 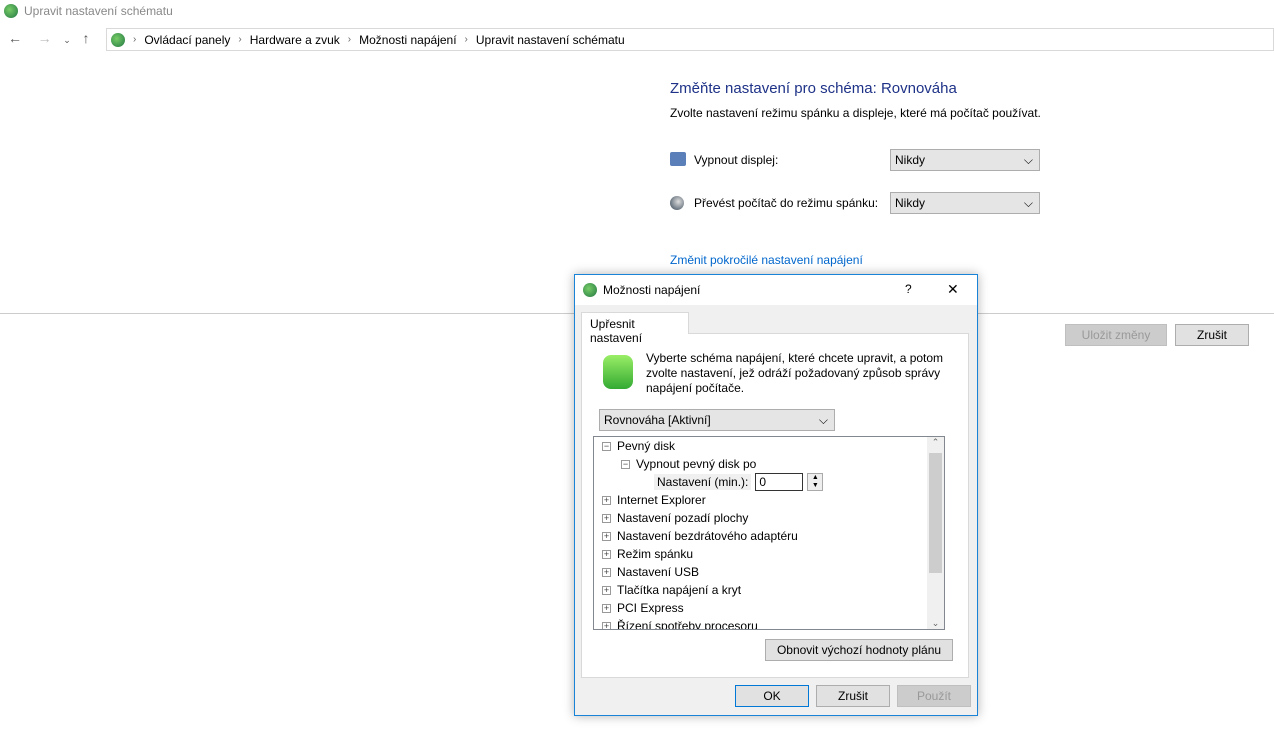 I want to click on cancel-button: Zrušit, so click(x=1212, y=335).